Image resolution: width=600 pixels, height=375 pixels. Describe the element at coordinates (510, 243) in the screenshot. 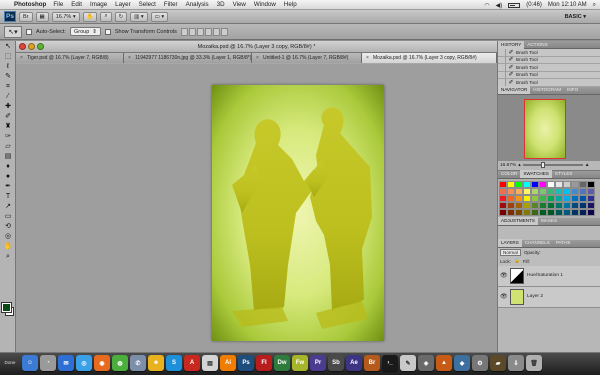

I see `tab-layers: LAYERS` at that location.